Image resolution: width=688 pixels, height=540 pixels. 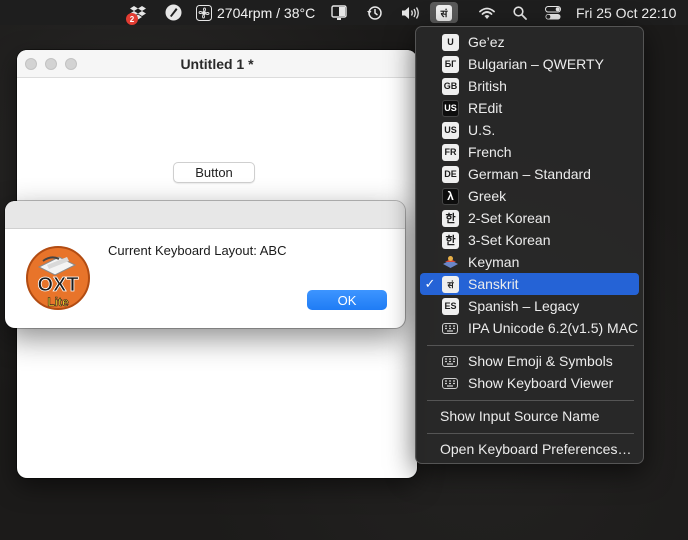 I want to click on volume-icon, so click(x=411, y=12).